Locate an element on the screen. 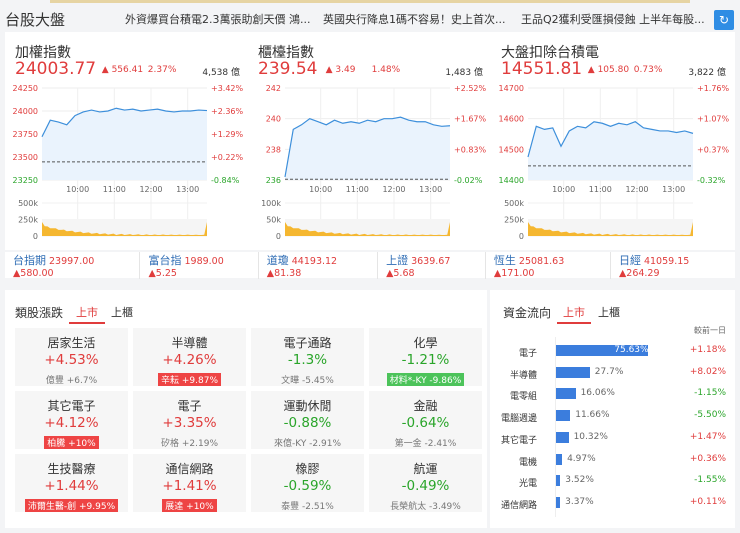 Image resolution: width=740 pixels, height=533 pixels. sector-tile: 半導體 +4.26% 辛耘 +9.87% is located at coordinates (189, 357).